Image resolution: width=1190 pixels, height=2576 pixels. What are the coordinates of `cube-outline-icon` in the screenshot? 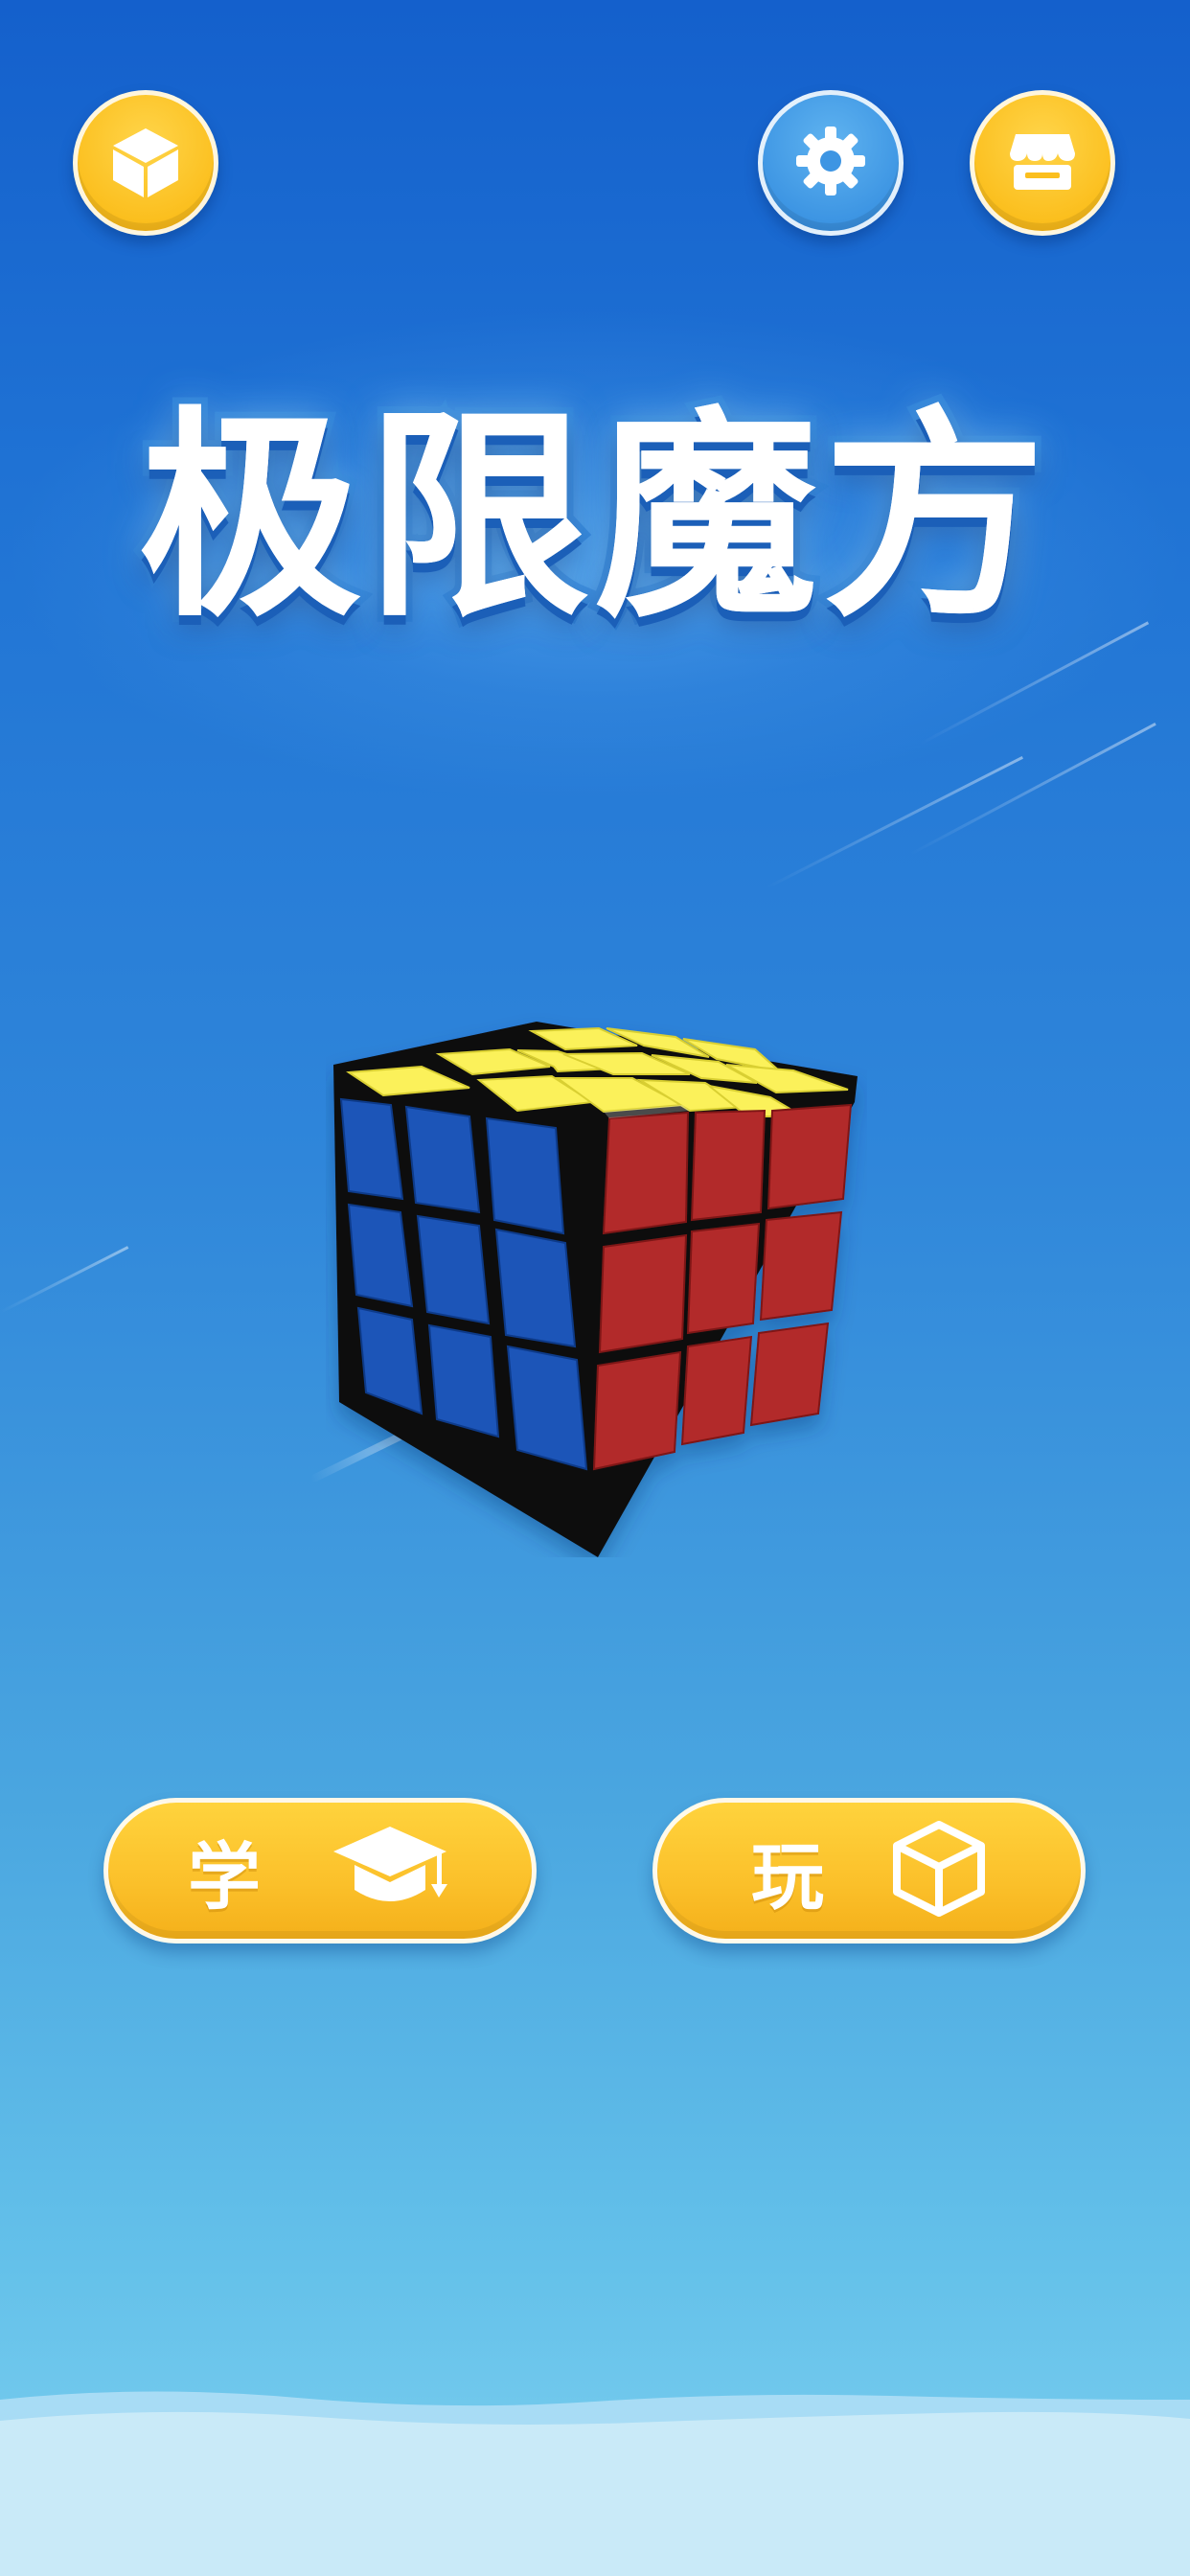 It's located at (939, 1870).